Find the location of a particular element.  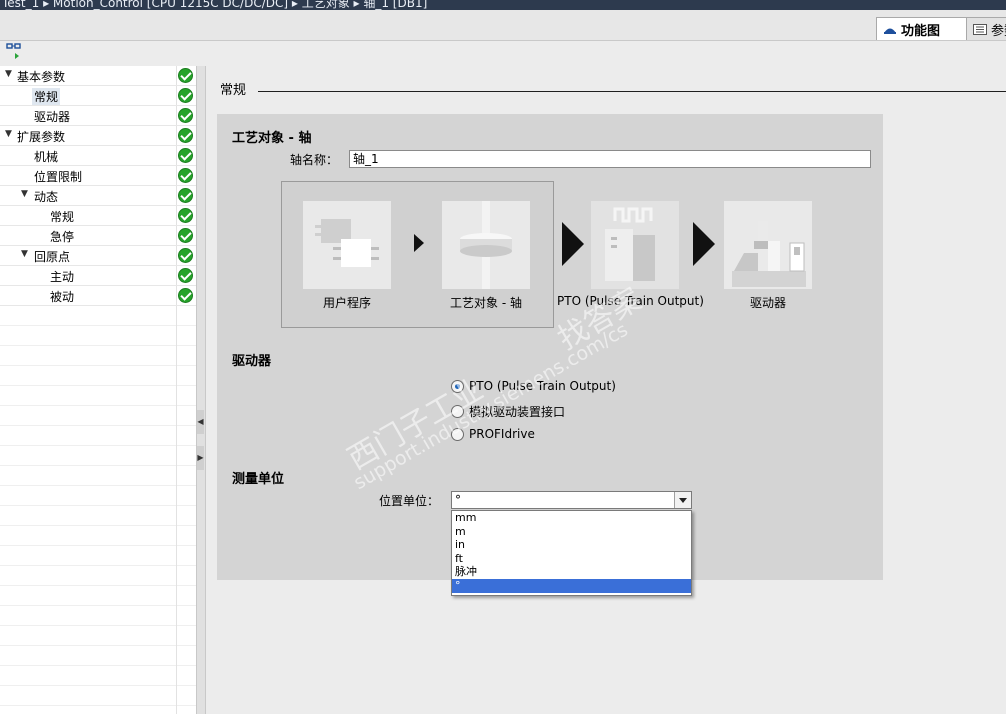

radio-profidrive-indicator is located at coordinates (457, 434).